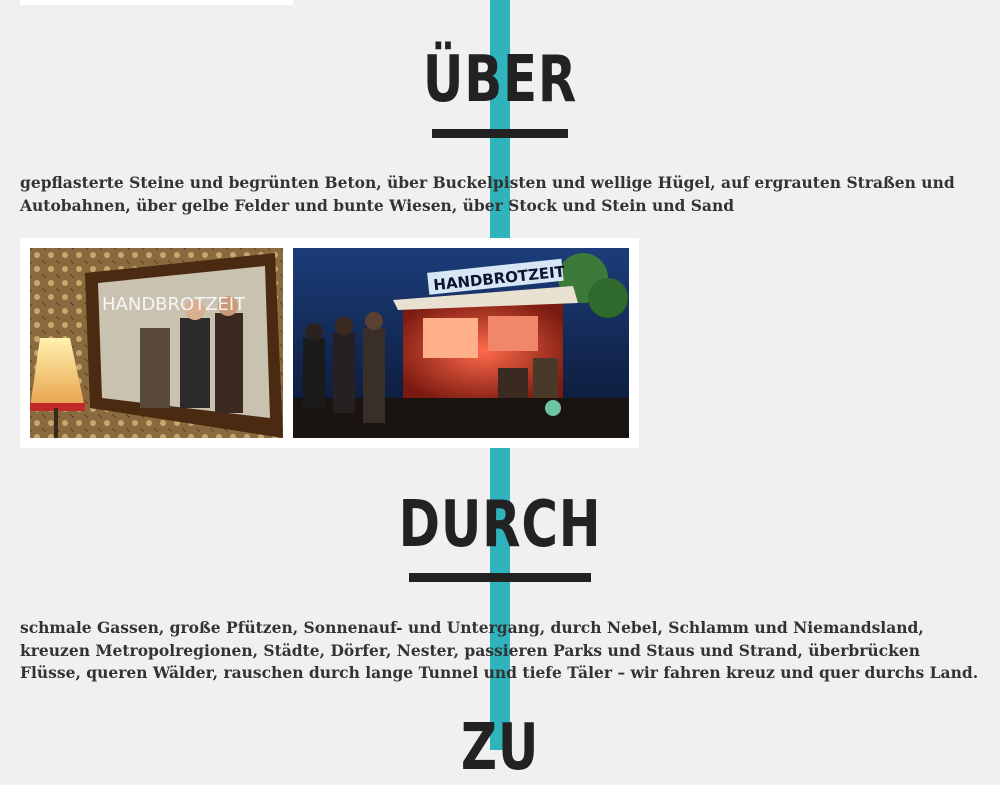 The height and width of the screenshot is (785, 1000). I want to click on previous-image-frame, so click(156, 2).